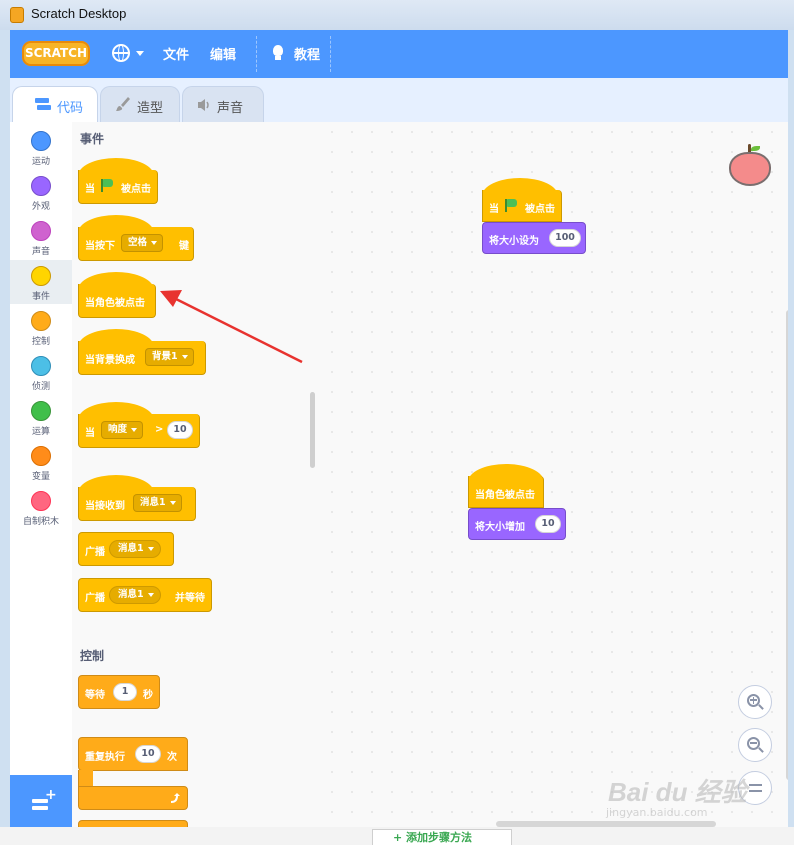 The image size is (794, 845). Describe the element at coordinates (92, 139) in the screenshot. I see `events-section-title: 事件` at that location.